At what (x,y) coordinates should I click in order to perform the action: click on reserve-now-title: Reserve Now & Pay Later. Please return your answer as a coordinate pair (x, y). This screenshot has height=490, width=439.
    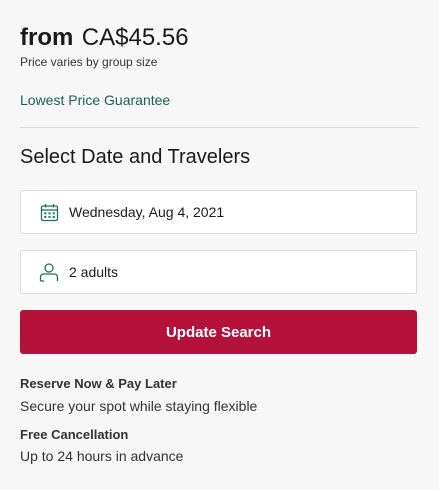
    Looking at the image, I should click on (98, 383).